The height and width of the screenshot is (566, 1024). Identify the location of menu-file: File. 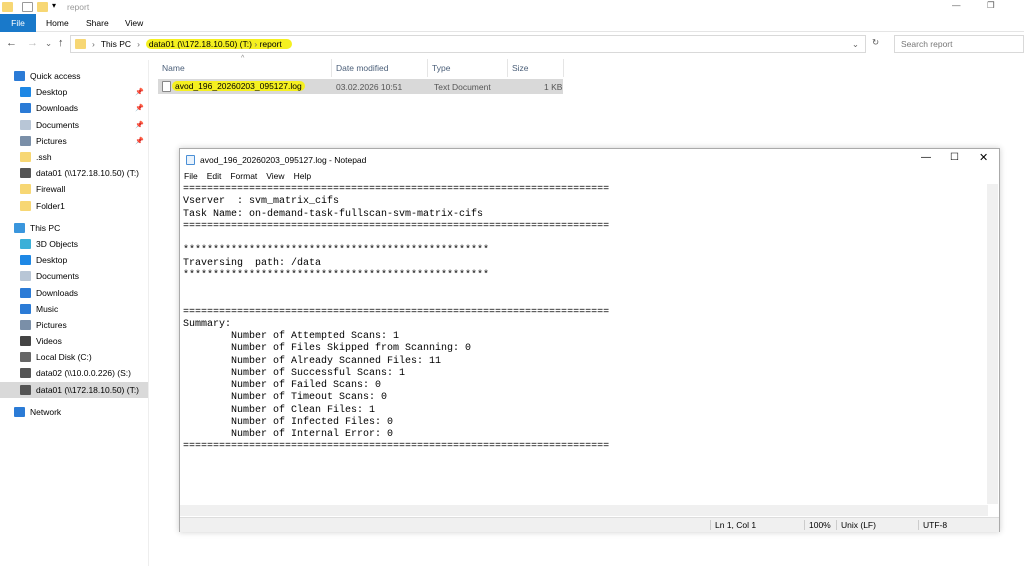
(191, 176).